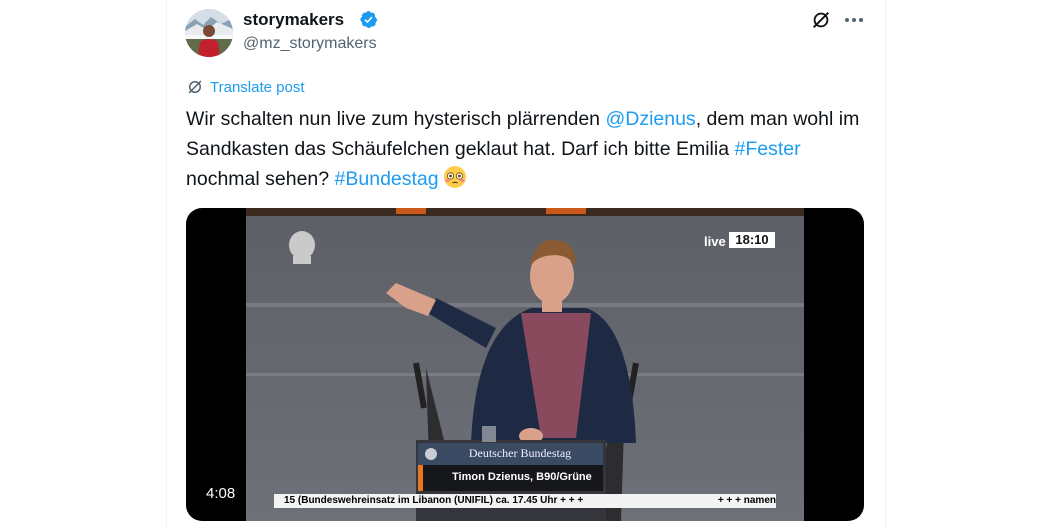 The width and height of the screenshot is (1050, 529). Describe the element at coordinates (522, 477) in the screenshot. I see `speaker-name-label: Timon Dzienus, B90/Grüne` at that location.